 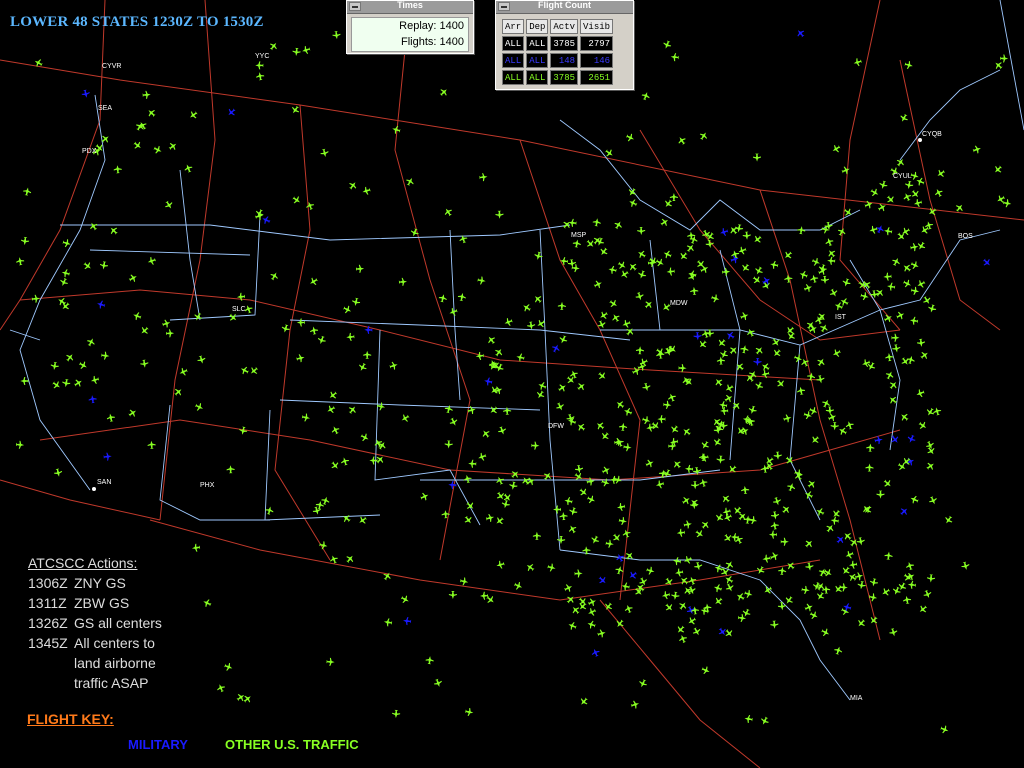 What do you see at coordinates (104, 482) in the screenshot?
I see `airport-label: SAN` at bounding box center [104, 482].